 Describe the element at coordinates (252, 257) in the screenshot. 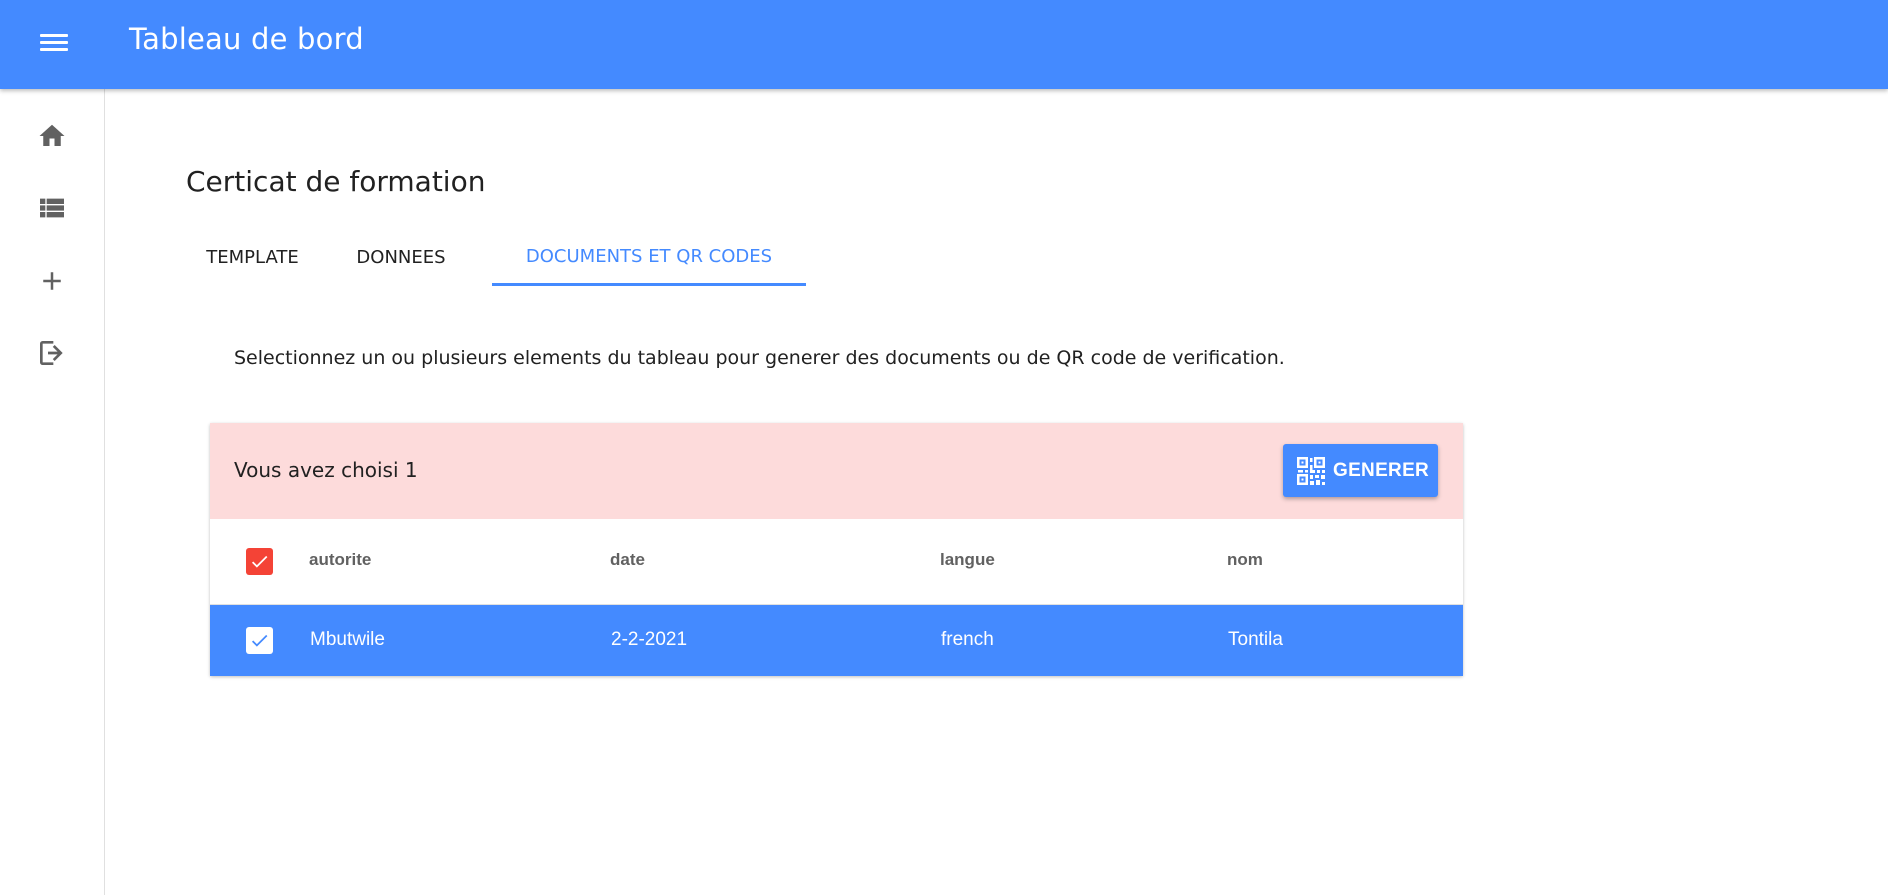

I see `tab-template: TEMPLATE` at that location.